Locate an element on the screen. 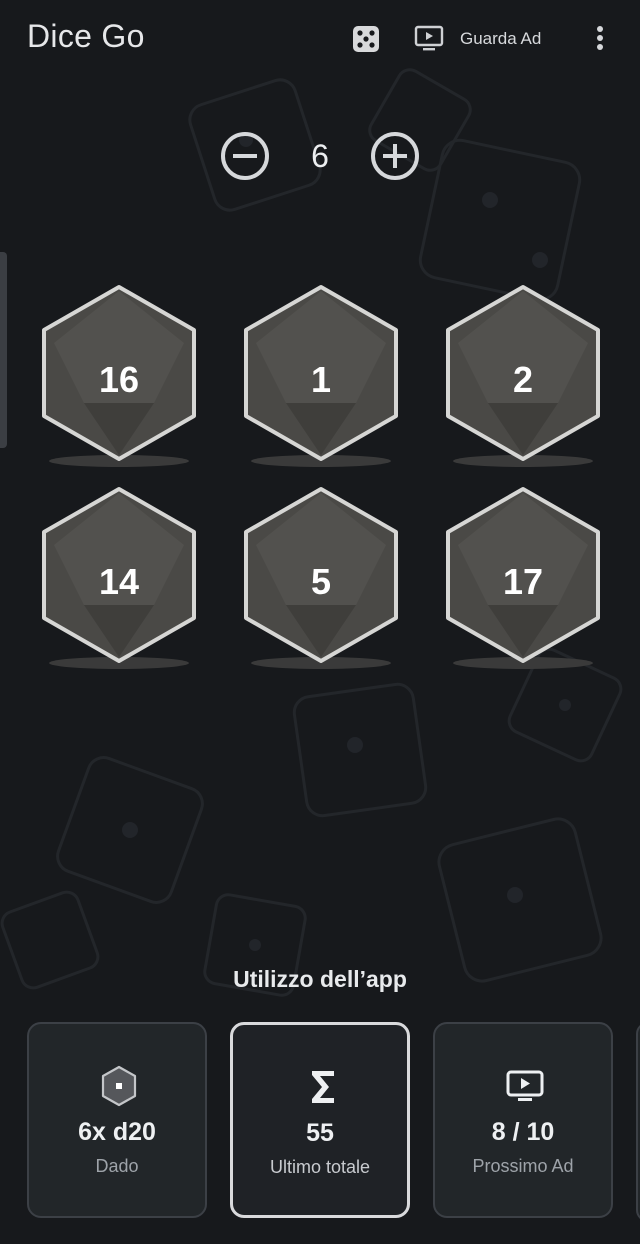  app-title: Dice Go is located at coordinates (86, 36).